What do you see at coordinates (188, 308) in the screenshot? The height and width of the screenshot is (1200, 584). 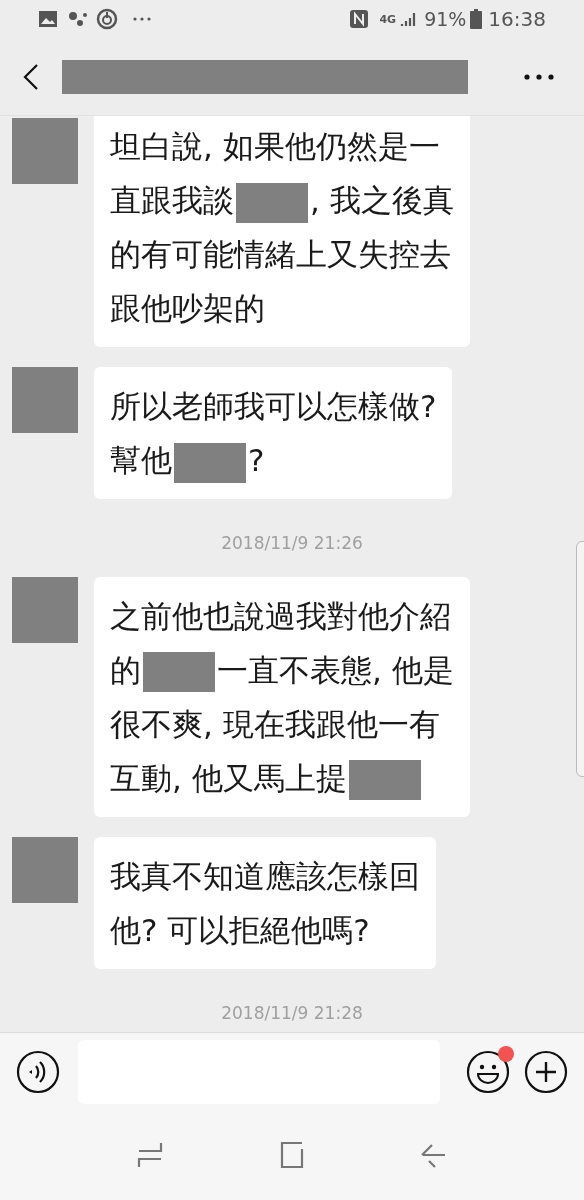 I see `message-line: 跟他吵架的` at bounding box center [188, 308].